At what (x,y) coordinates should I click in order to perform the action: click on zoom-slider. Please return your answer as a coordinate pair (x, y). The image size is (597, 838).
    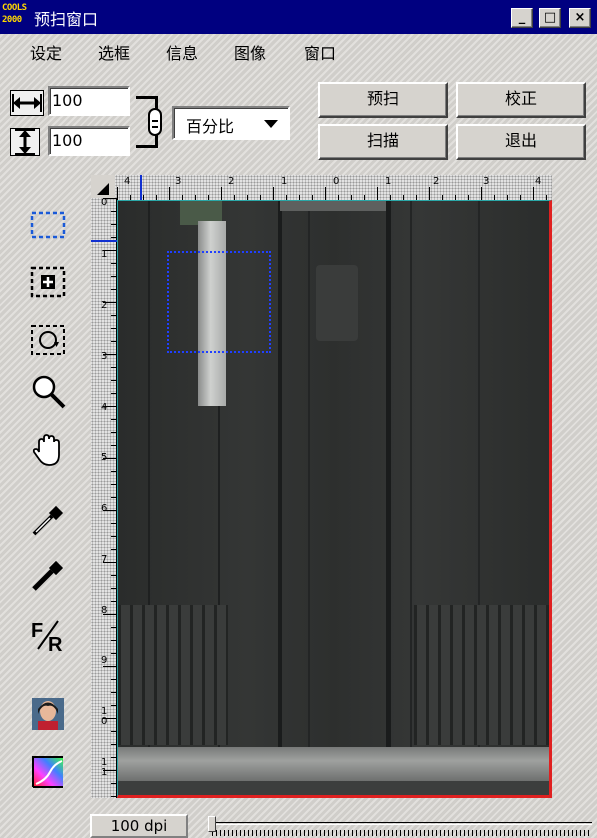
    Looking at the image, I should click on (398, 826).